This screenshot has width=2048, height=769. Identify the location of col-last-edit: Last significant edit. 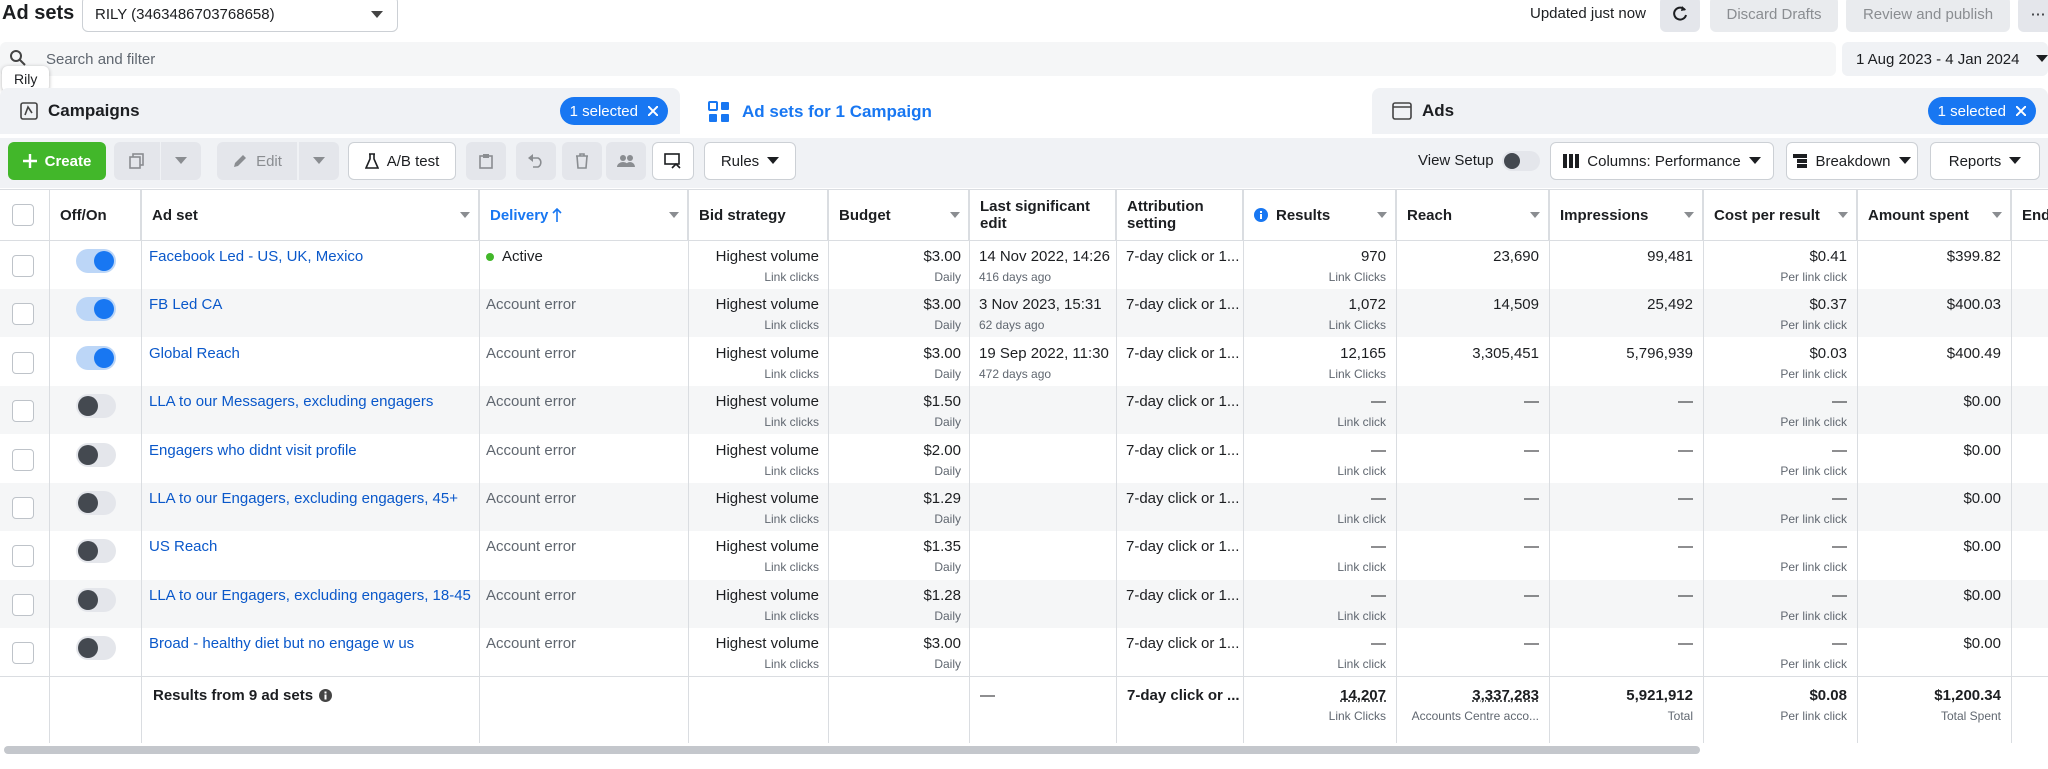
(1043, 215).